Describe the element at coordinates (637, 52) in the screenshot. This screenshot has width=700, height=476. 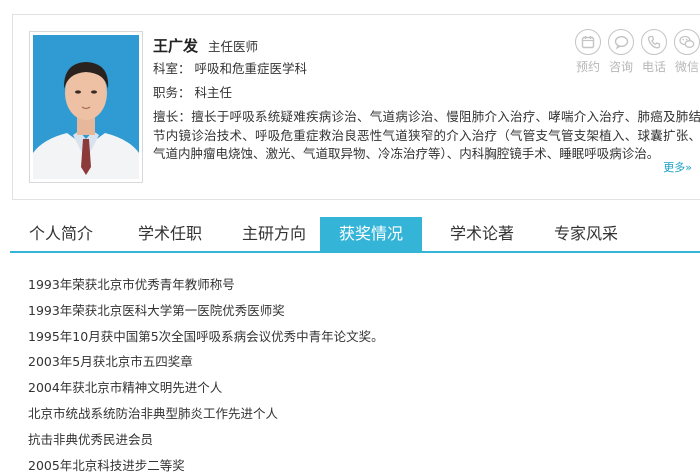
I see `contact-actions: 预约 咨询 电话 微信` at that location.